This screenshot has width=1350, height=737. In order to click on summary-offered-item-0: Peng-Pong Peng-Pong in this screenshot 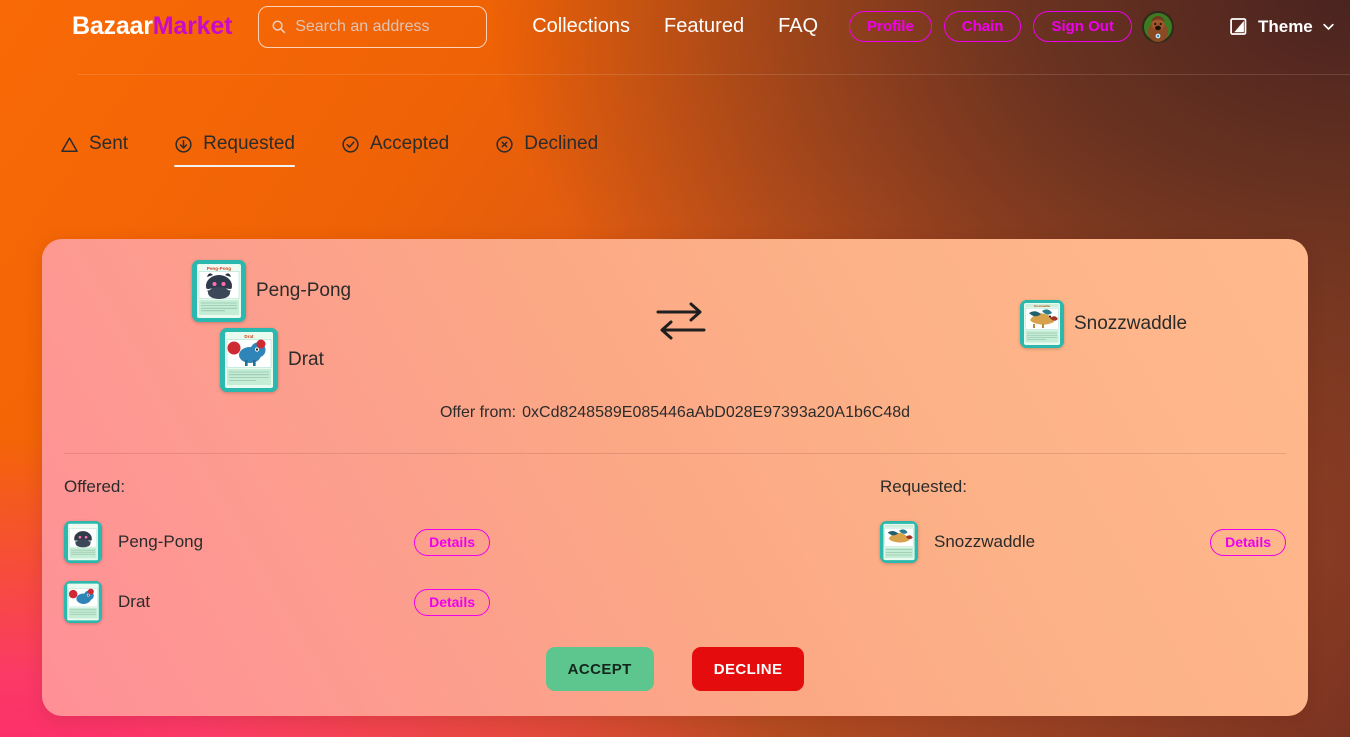, I will do `click(271, 291)`.